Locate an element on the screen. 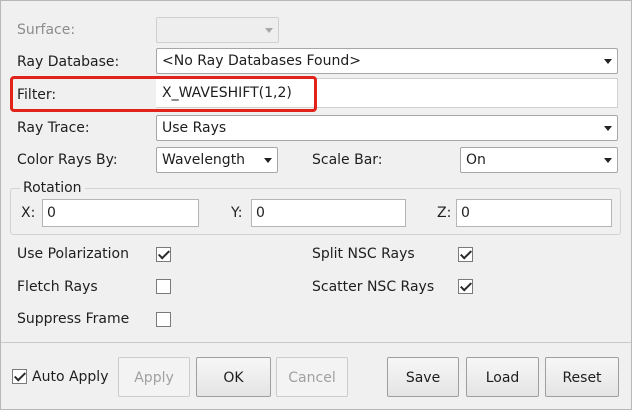 This screenshot has width=632, height=410. split-nsc-rays-checkbox is located at coordinates (465, 254).